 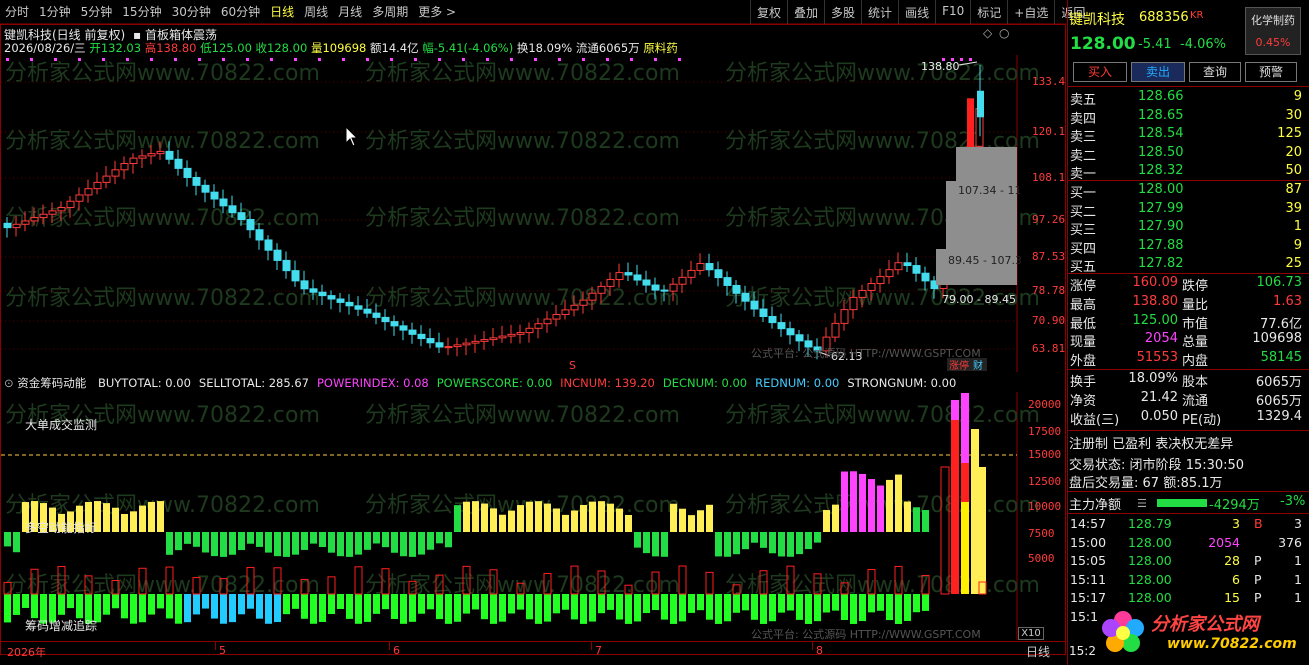 I want to click on period-tab-5: 60分钟, so click(x=240, y=11).